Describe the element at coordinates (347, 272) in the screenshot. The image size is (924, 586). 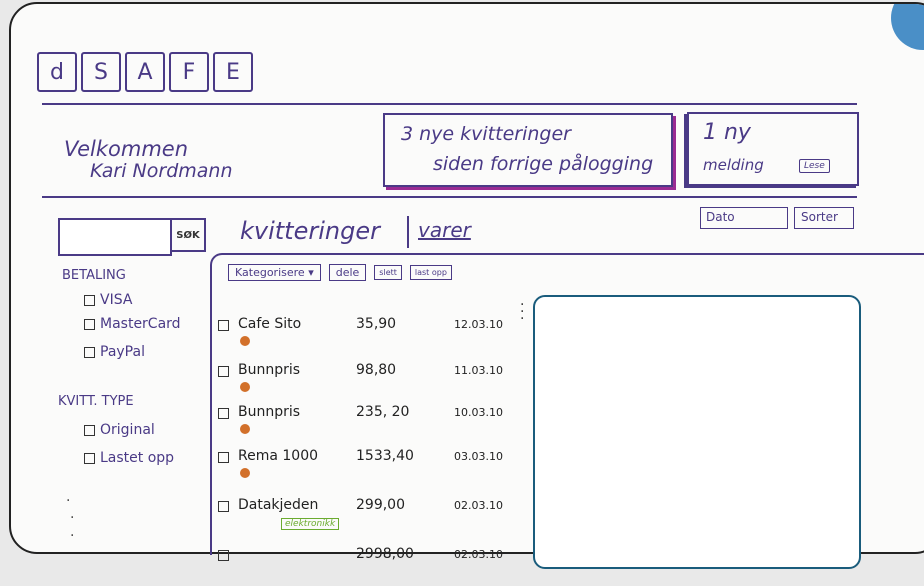
I see `share-button: dele` at that location.